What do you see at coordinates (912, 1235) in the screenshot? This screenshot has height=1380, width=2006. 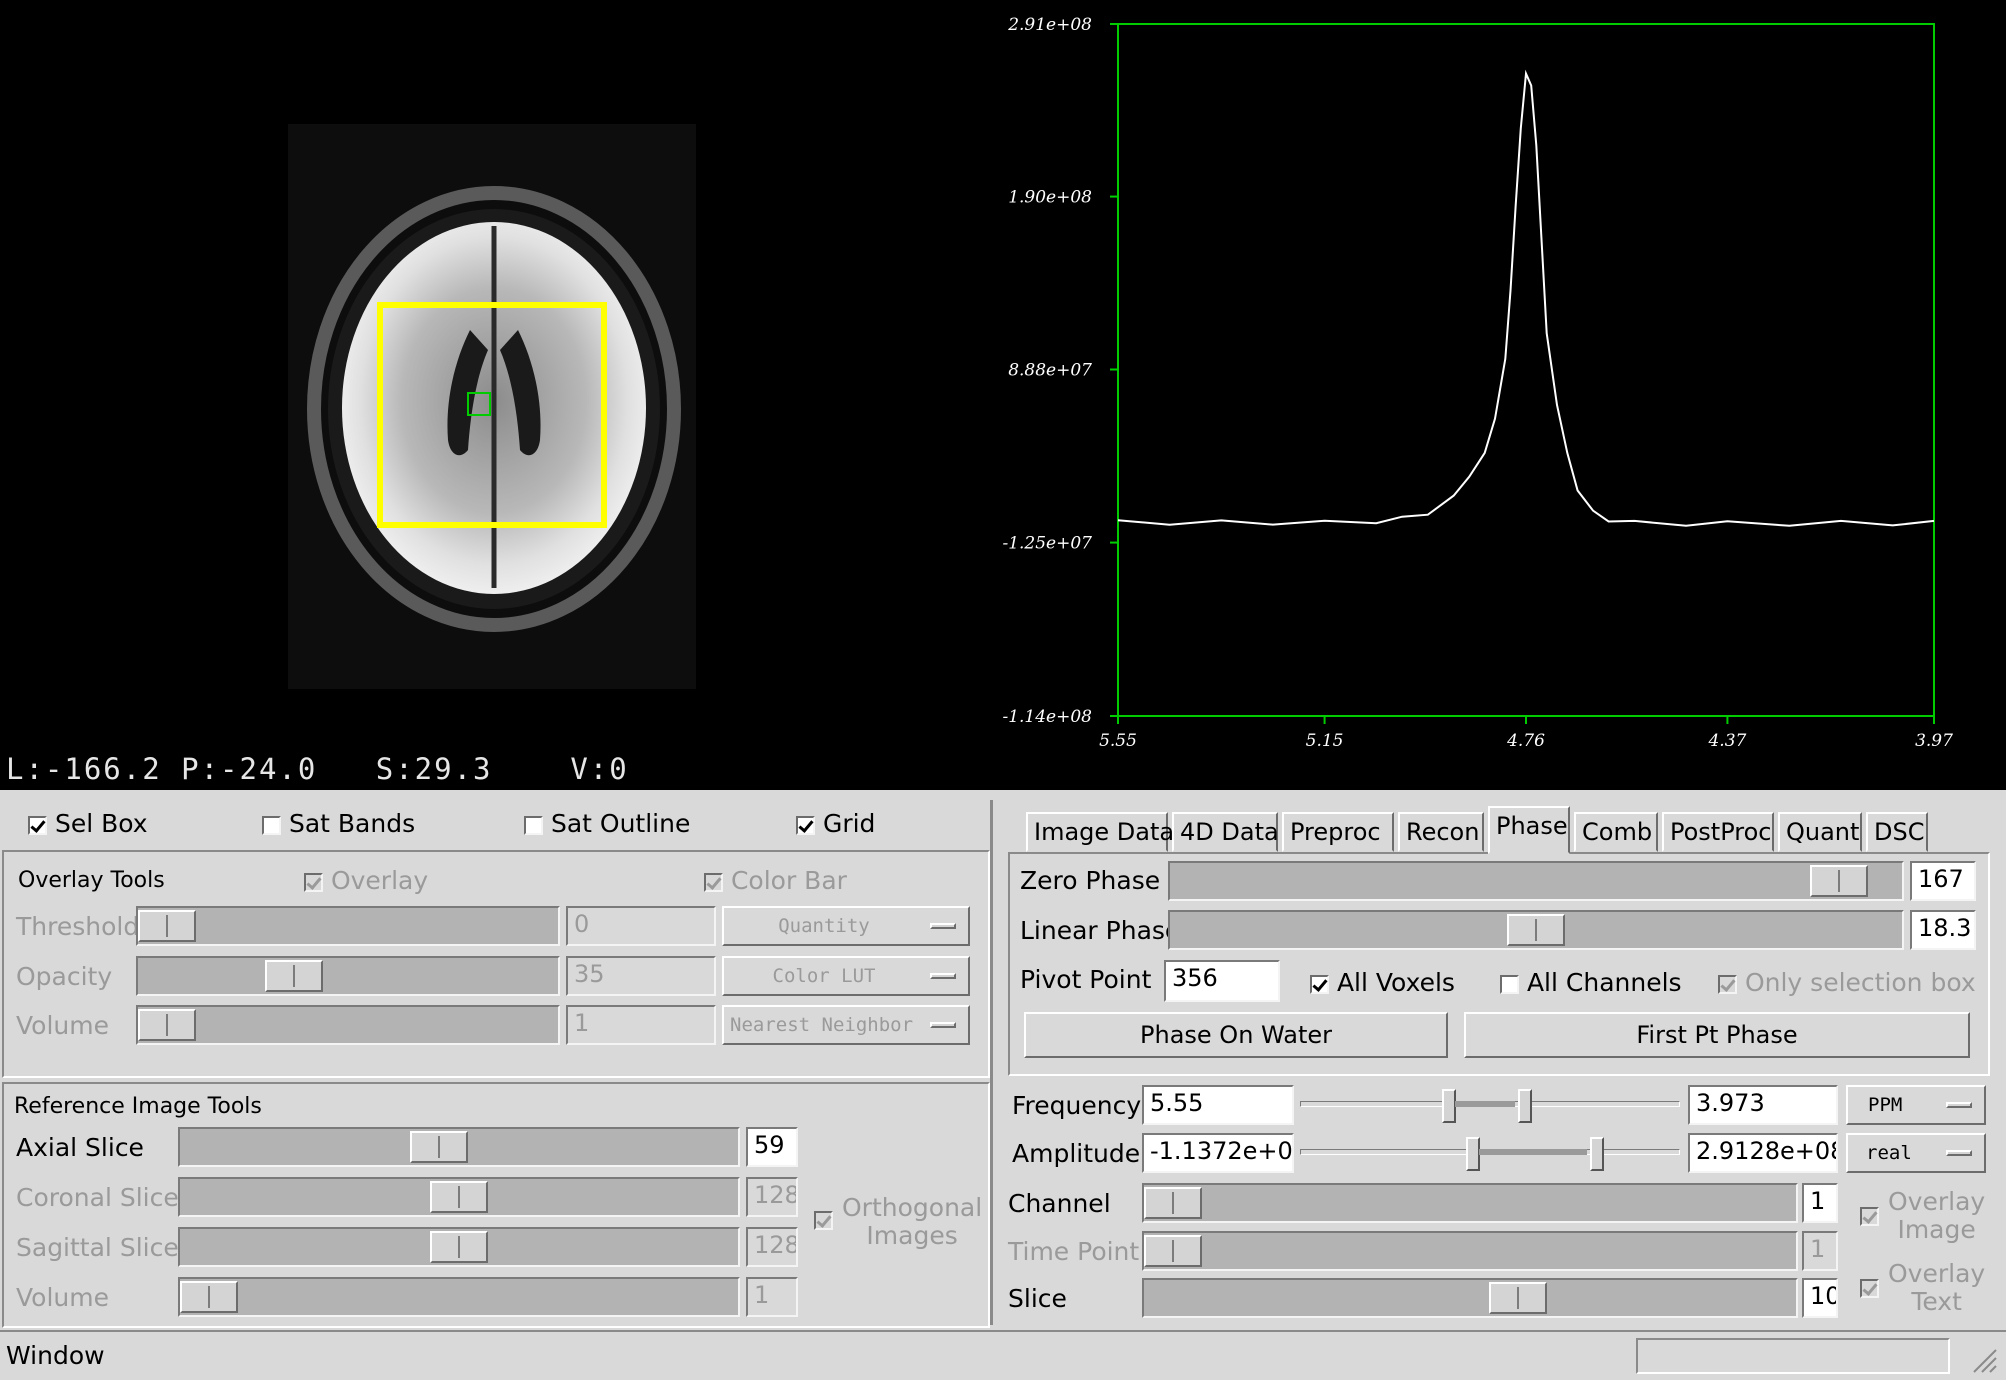 I see `orthogonal-label-line-2: Images` at bounding box center [912, 1235].